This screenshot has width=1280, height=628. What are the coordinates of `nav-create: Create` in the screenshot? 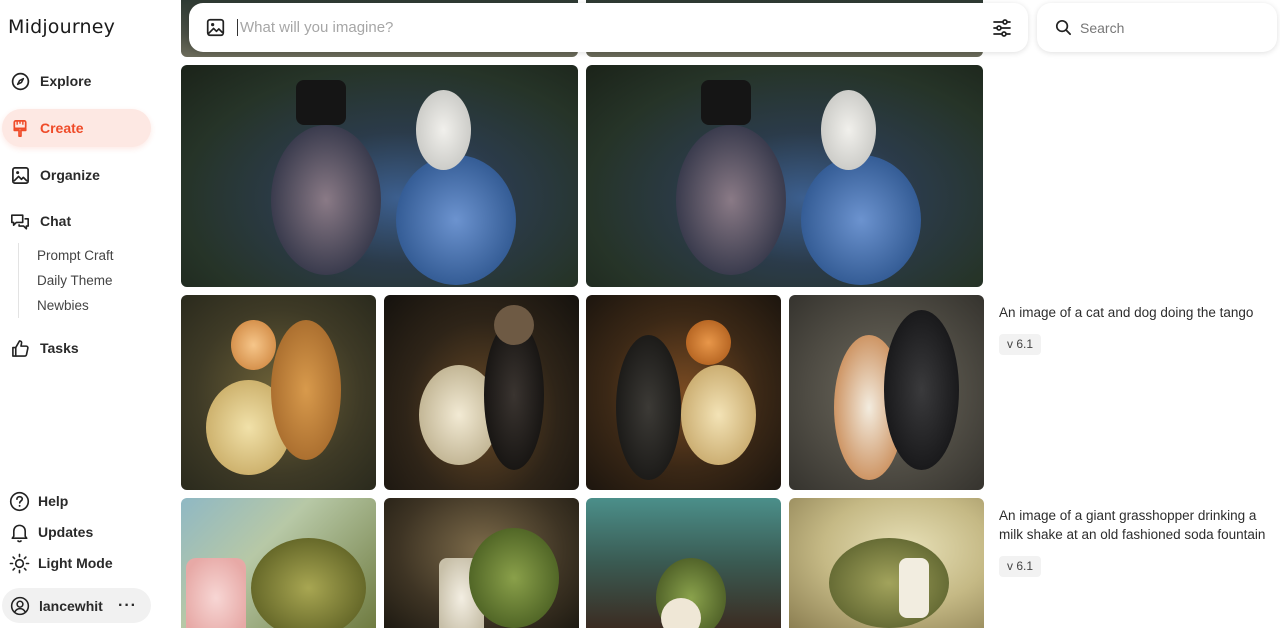 It's located at (76, 128).